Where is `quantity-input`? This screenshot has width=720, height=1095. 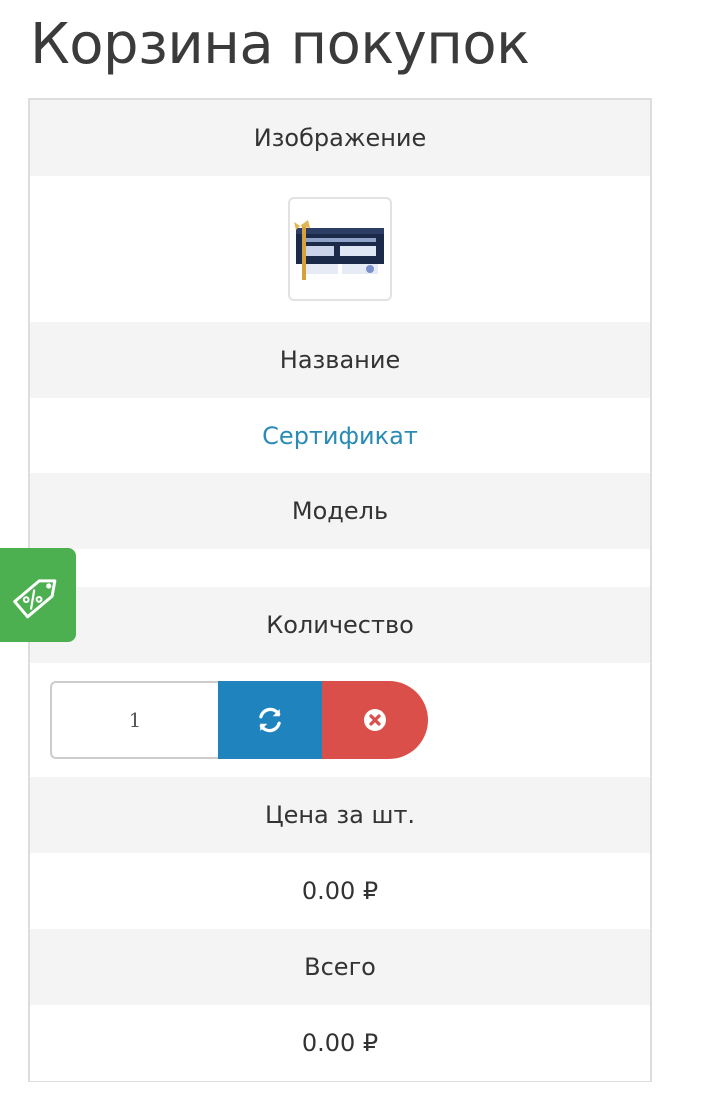 quantity-input is located at coordinates (134, 720).